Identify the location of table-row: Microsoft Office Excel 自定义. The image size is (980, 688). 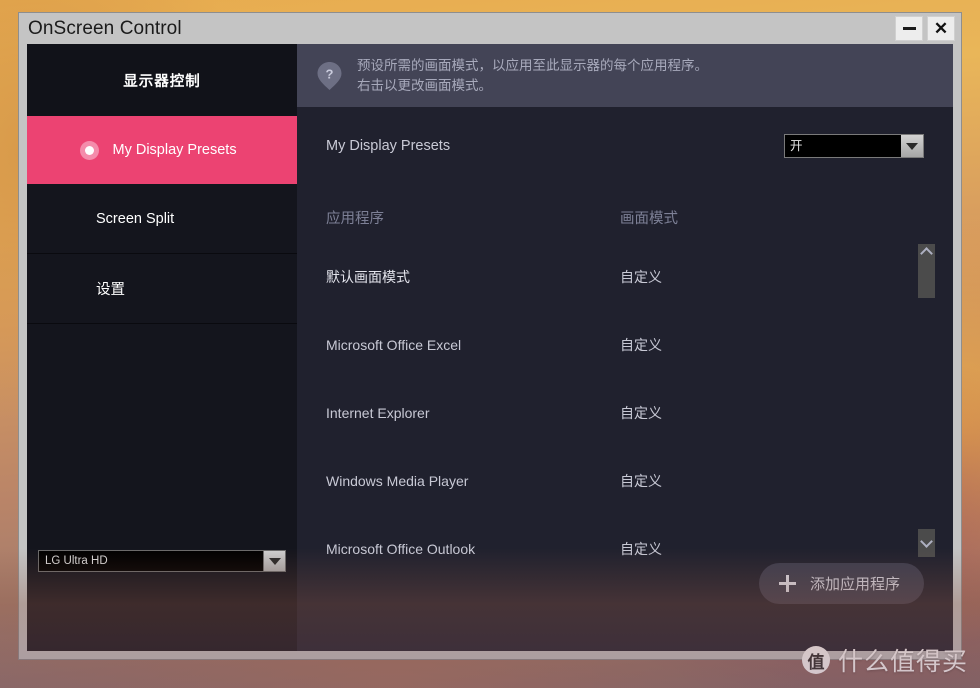
(630, 345).